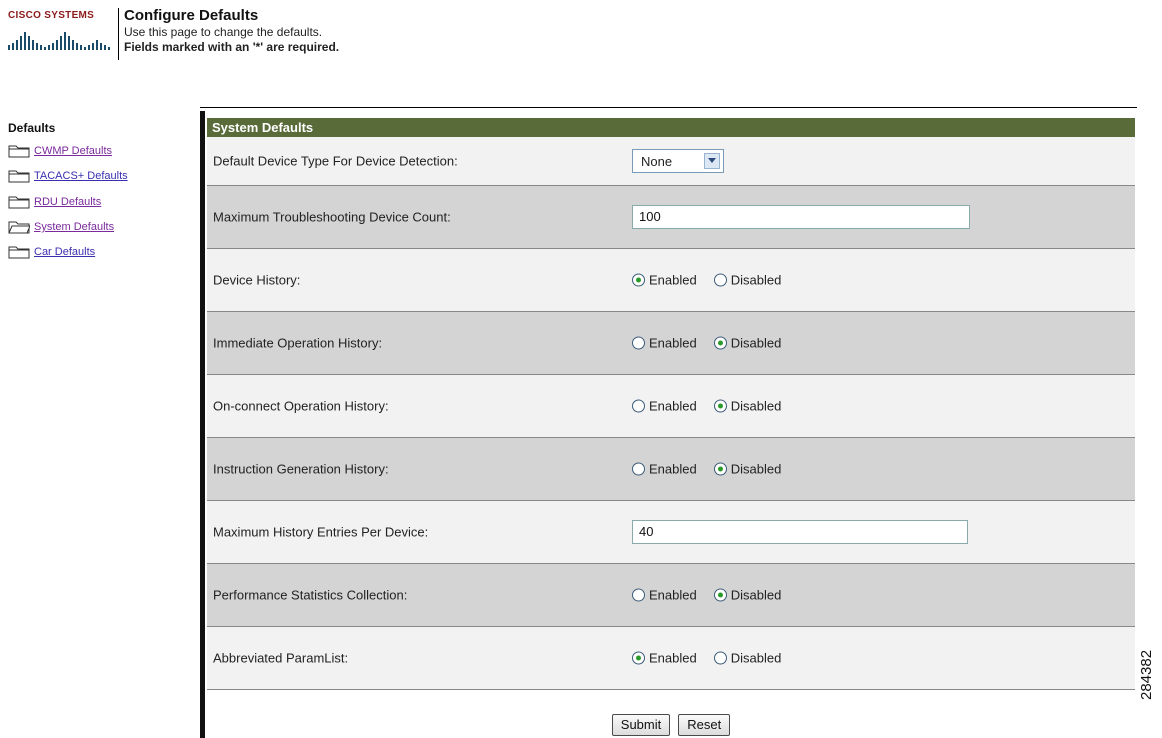  Describe the element at coordinates (191, 15) in the screenshot. I see `page-title: Configure Defaults` at that location.